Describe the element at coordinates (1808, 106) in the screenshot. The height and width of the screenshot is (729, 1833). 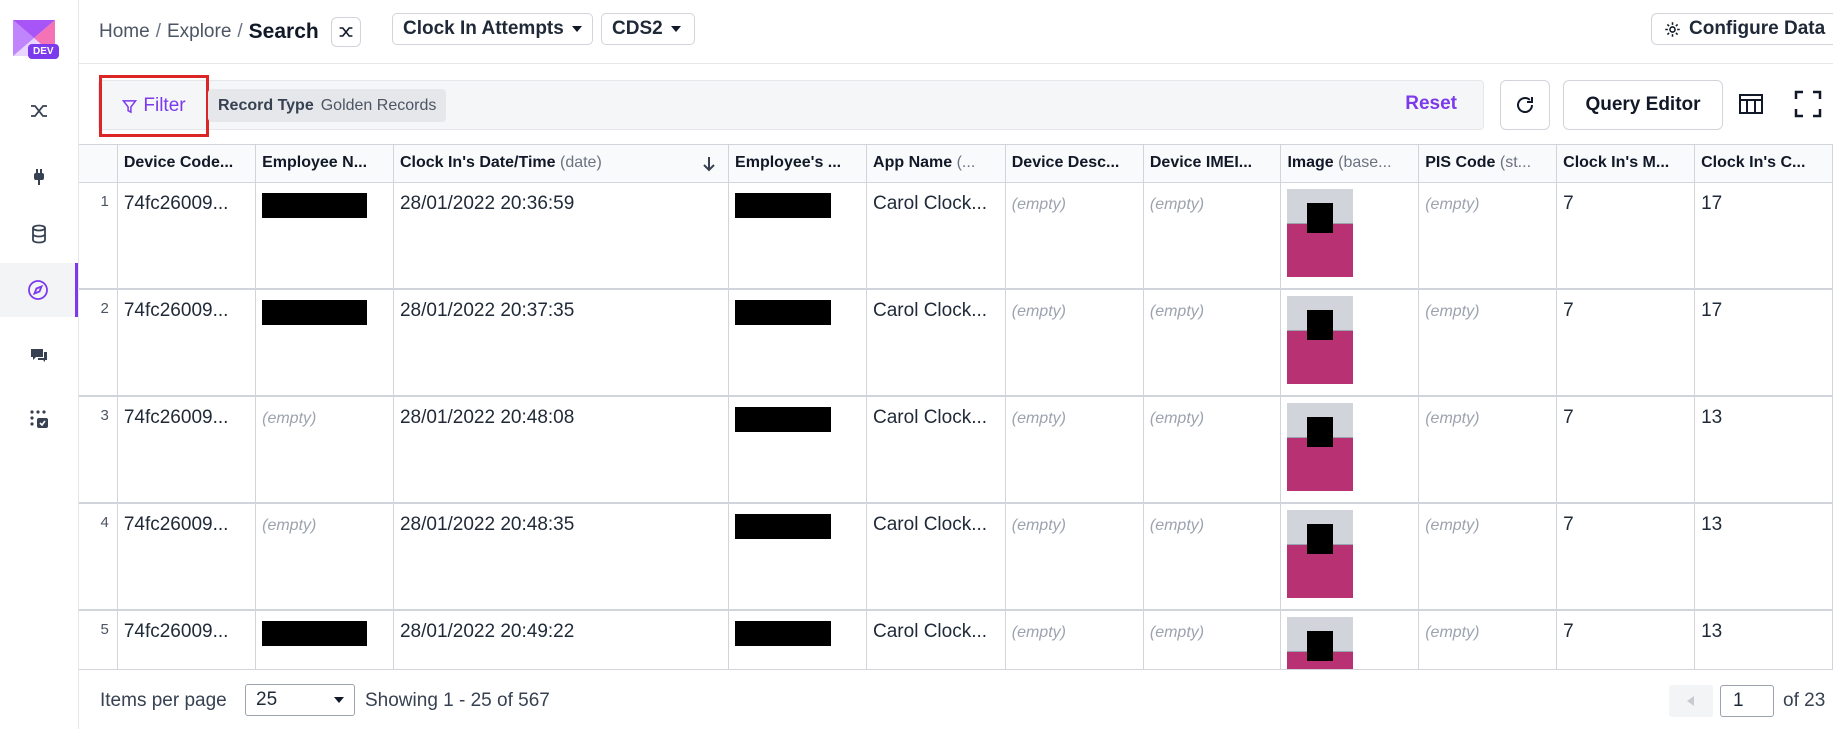
I see `fullscreen-button` at that location.